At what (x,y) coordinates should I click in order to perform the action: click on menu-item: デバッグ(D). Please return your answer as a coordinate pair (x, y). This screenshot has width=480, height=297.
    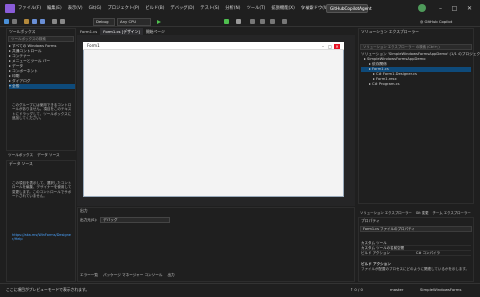
    Looking at the image, I should click on (182, 8).